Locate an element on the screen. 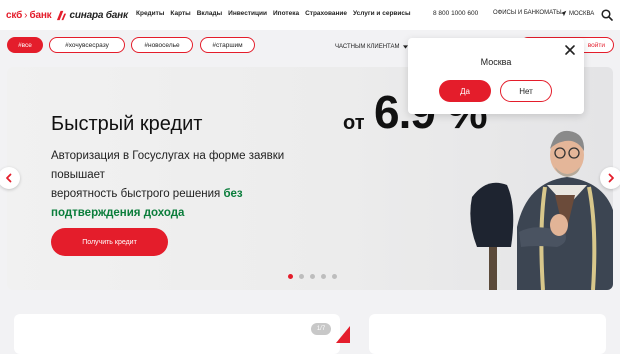  banner-title: Быстрый кредит is located at coordinates (127, 124).